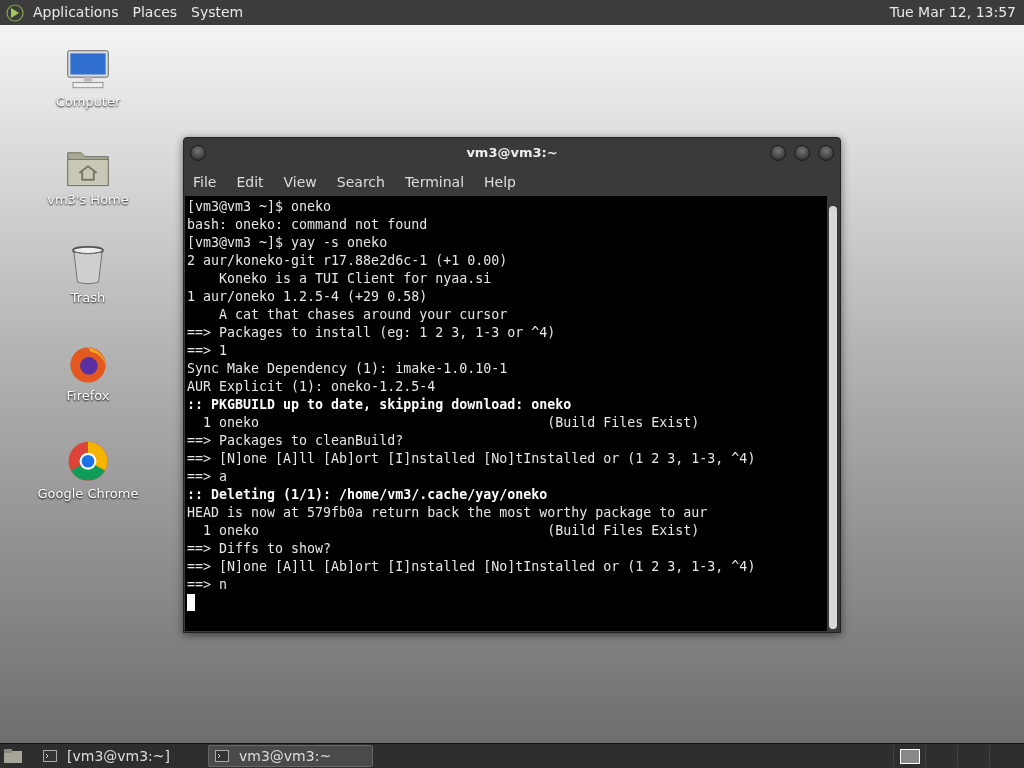 This screenshot has height=768, width=1024. What do you see at coordinates (88, 199) in the screenshot?
I see `icon-label: vm3's Home` at bounding box center [88, 199].